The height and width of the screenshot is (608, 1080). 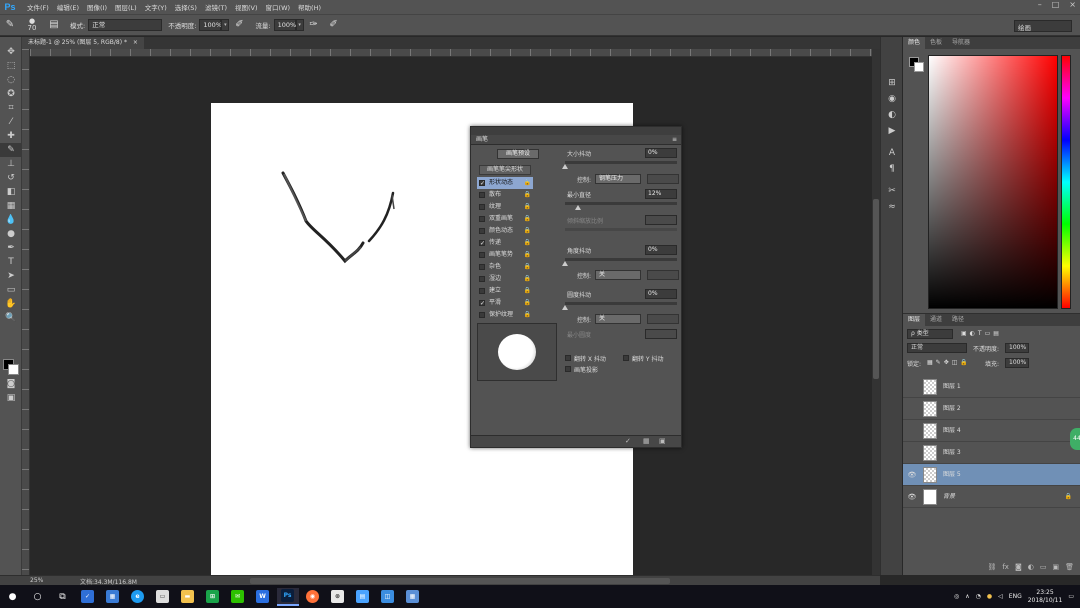 What do you see at coordinates (892, 207) in the screenshot?
I see `brush-presets-icon: ≈` at bounding box center [892, 207].